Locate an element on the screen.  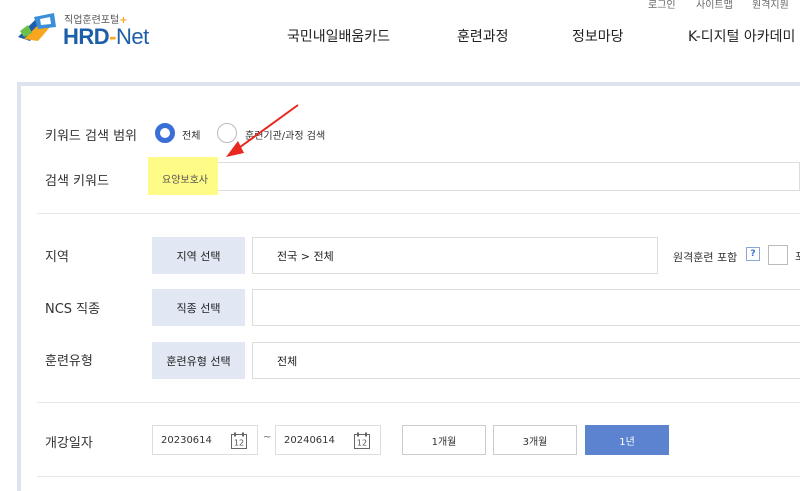
end-date-value: 20240614 is located at coordinates (309, 440).